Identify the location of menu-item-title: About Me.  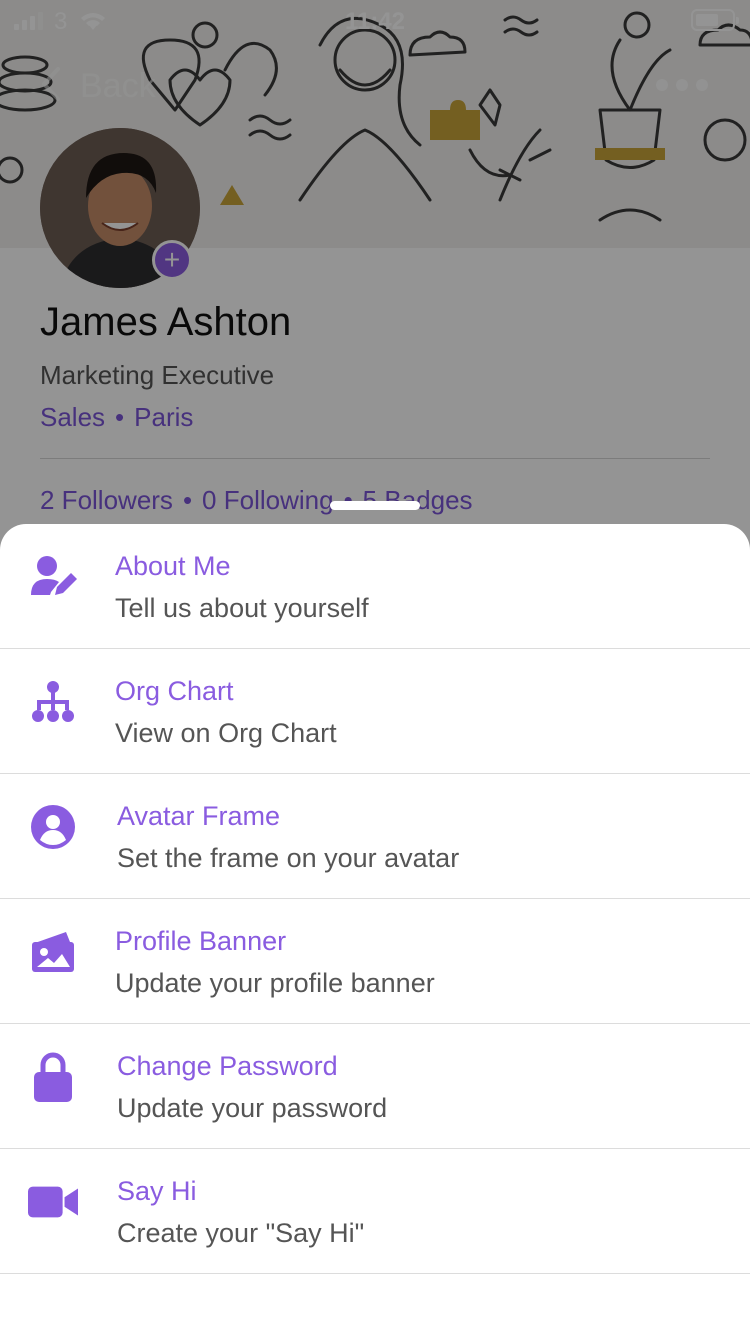
(173, 566).